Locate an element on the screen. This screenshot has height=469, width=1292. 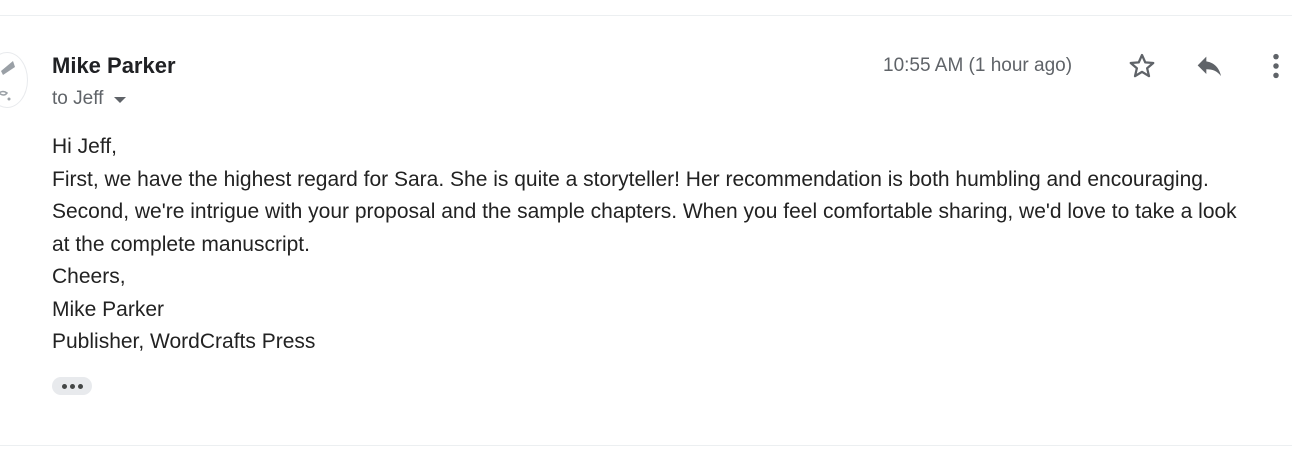
reply-arrow-icon is located at coordinates (1209, 66).